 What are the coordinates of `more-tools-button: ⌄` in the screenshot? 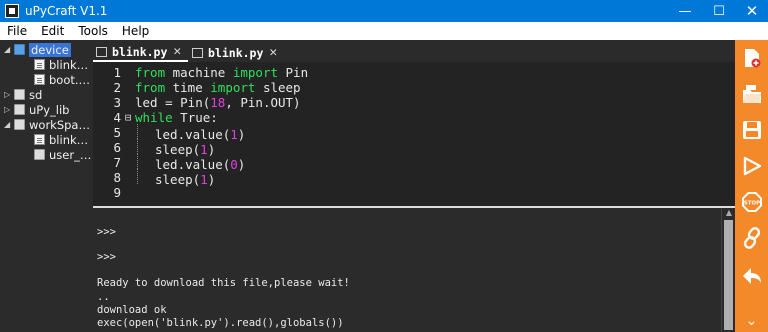 It's located at (751, 321).